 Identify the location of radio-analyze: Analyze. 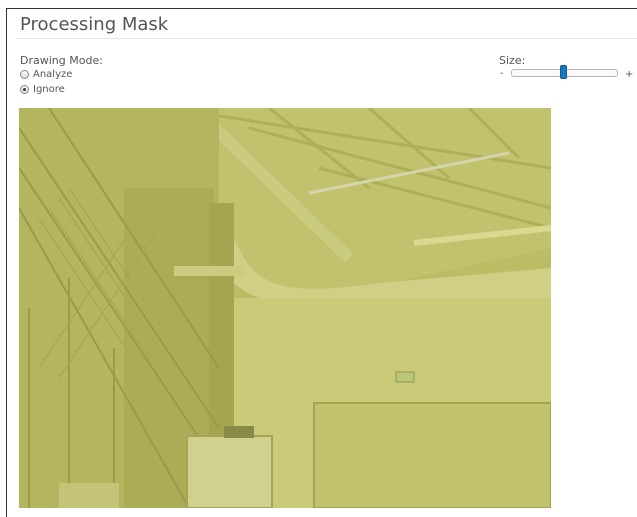
(46, 74).